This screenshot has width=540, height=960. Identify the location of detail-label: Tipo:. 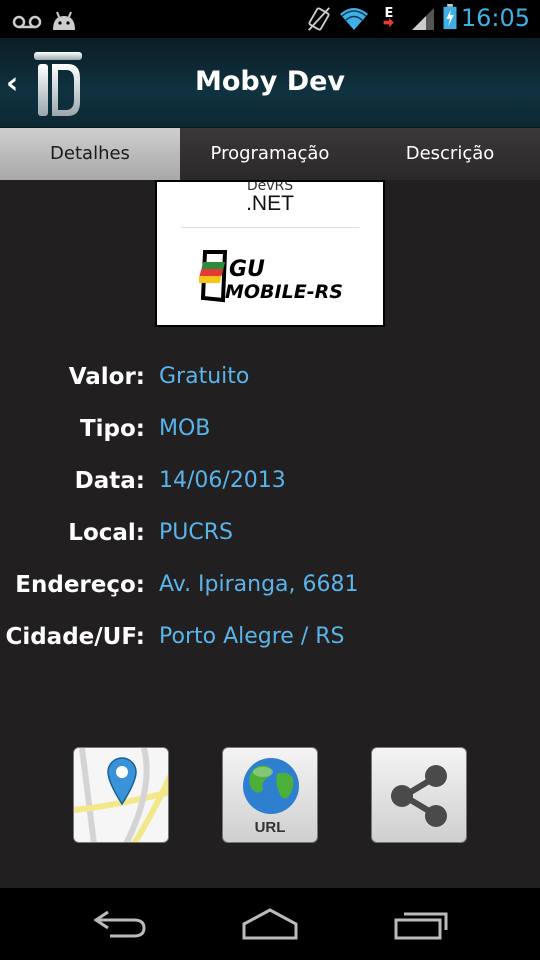
(112, 429).